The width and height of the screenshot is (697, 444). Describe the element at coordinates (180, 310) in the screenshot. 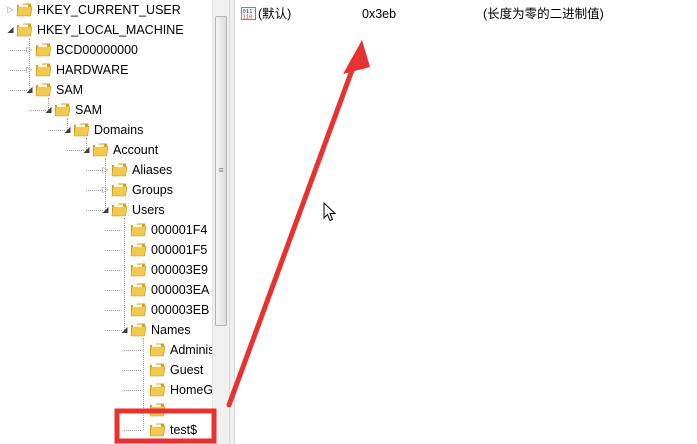

I see `tree-item-label: 000003EB` at that location.